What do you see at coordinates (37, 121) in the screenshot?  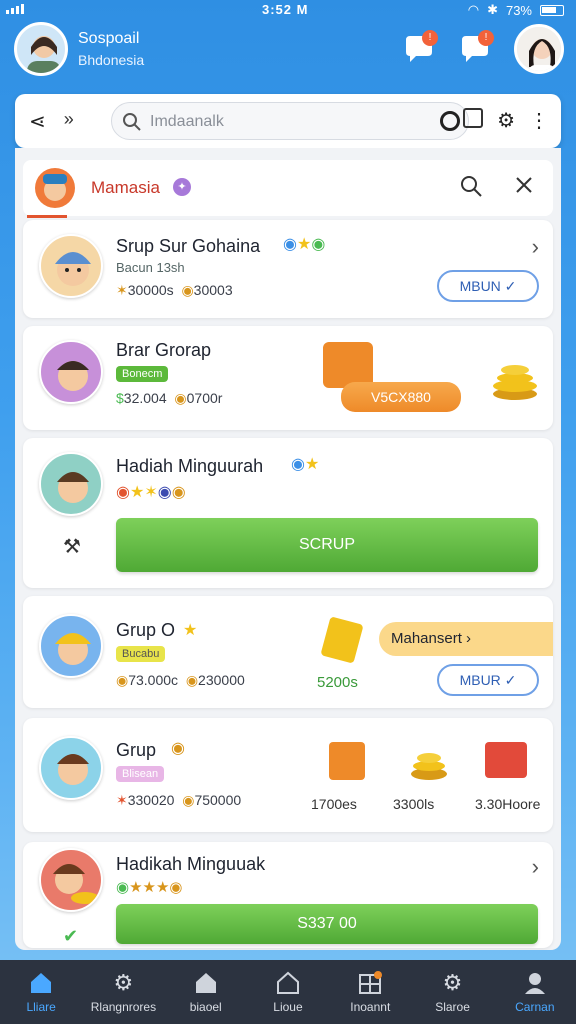 I see `share-icon: ⋖` at bounding box center [37, 121].